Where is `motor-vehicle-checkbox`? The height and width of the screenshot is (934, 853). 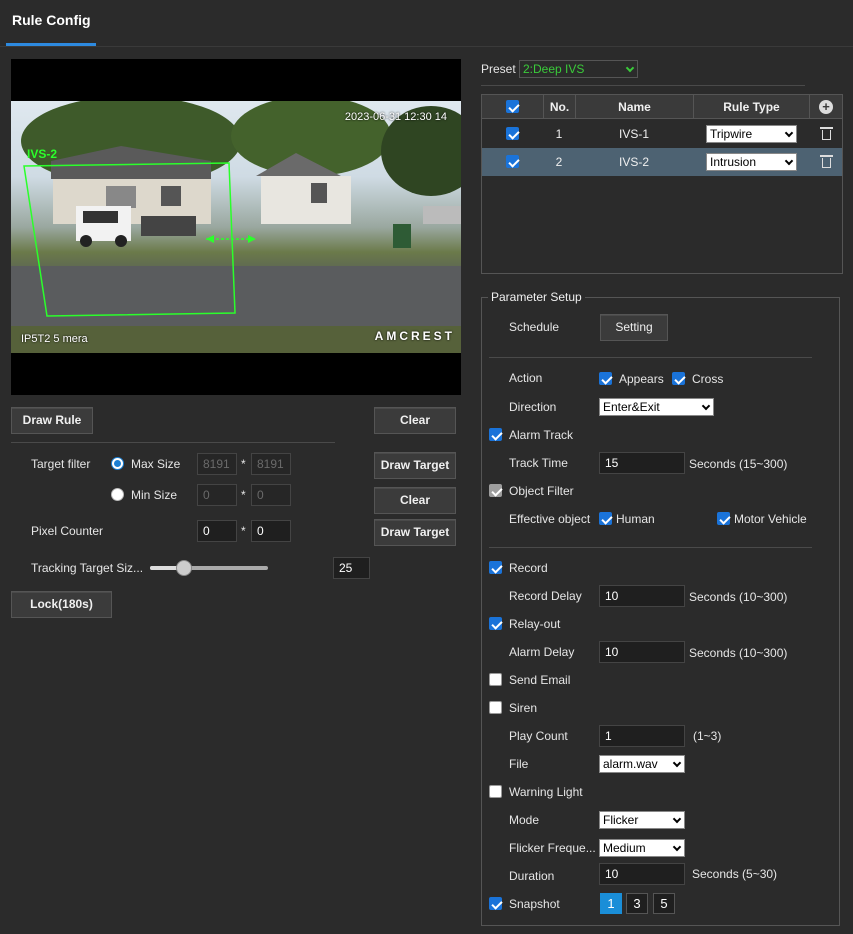
motor-vehicle-checkbox is located at coordinates (723, 518).